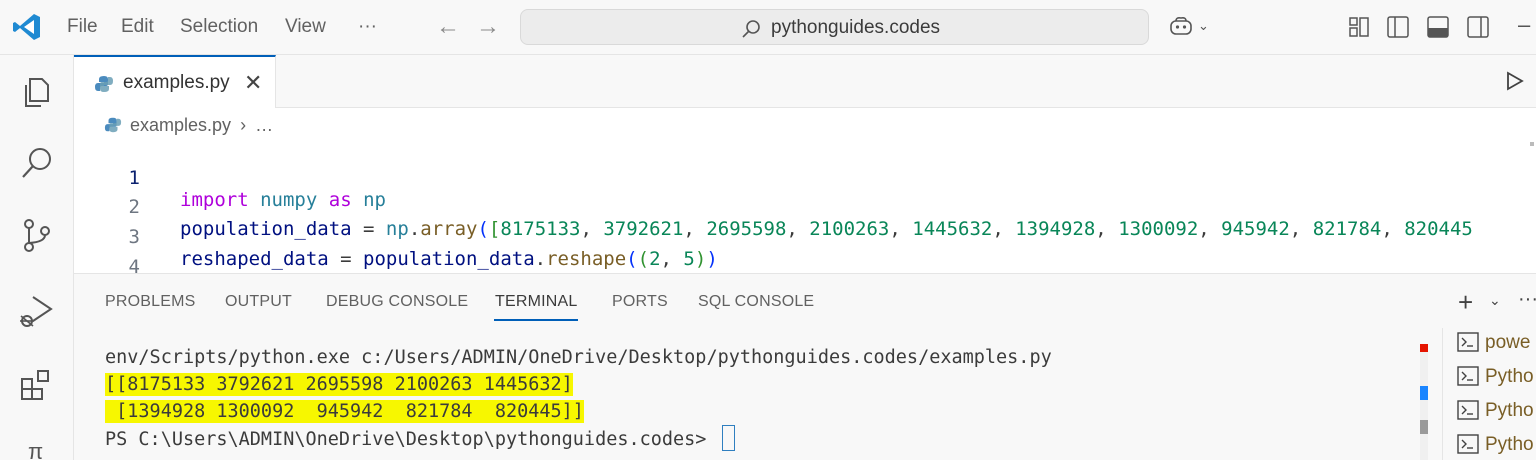 The width and height of the screenshot is (1536, 460). What do you see at coordinates (219, 27) in the screenshot?
I see `menu-selection: Selection` at bounding box center [219, 27].